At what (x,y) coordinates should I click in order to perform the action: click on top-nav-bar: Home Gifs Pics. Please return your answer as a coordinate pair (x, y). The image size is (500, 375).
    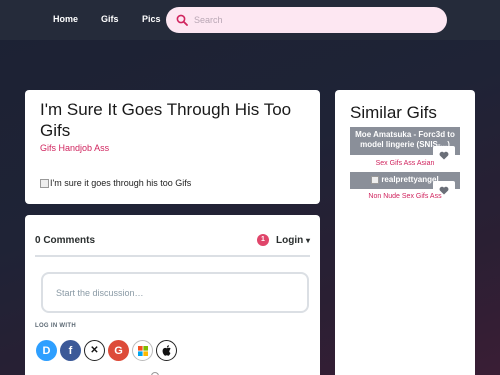
    Looking at the image, I should click on (250, 20).